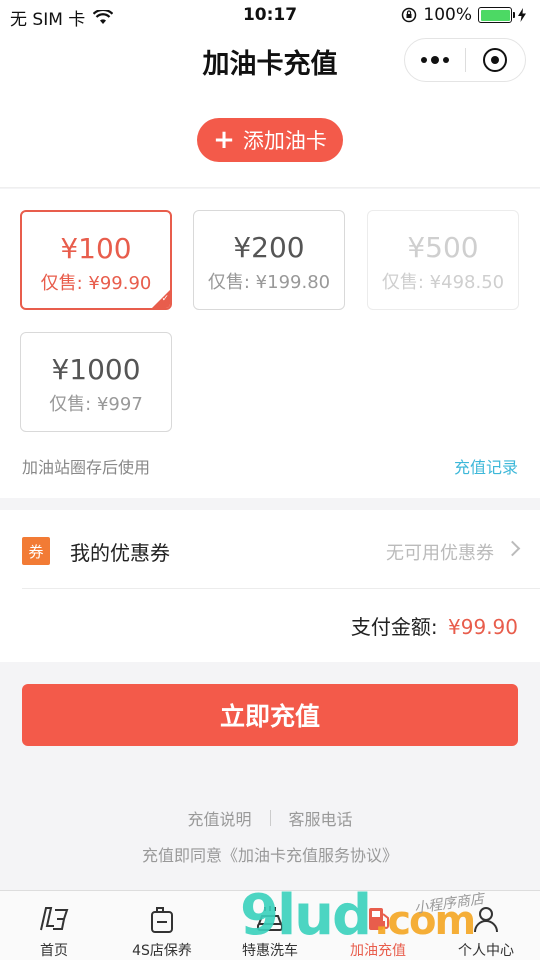 This screenshot has height=960, width=540. Describe the element at coordinates (96, 283) in the screenshot. I see `card-price: 仅售: ¥99.90` at that location.